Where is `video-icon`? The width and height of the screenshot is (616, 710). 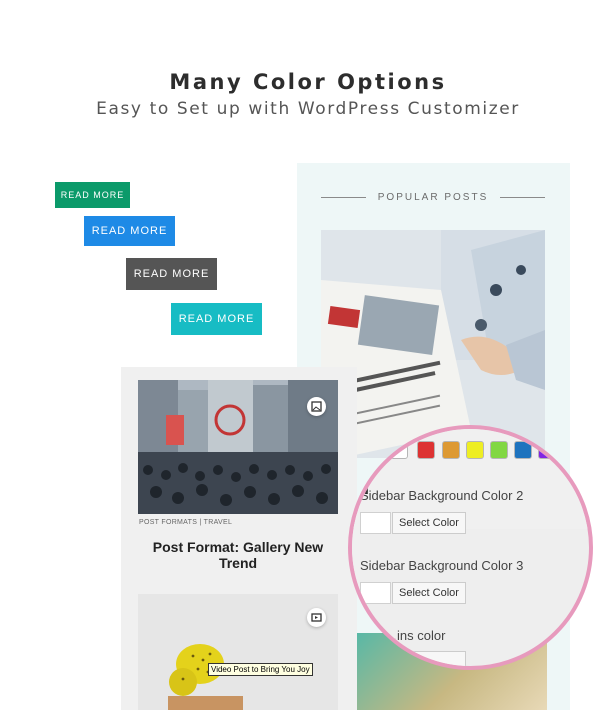
video-icon is located at coordinates (316, 617).